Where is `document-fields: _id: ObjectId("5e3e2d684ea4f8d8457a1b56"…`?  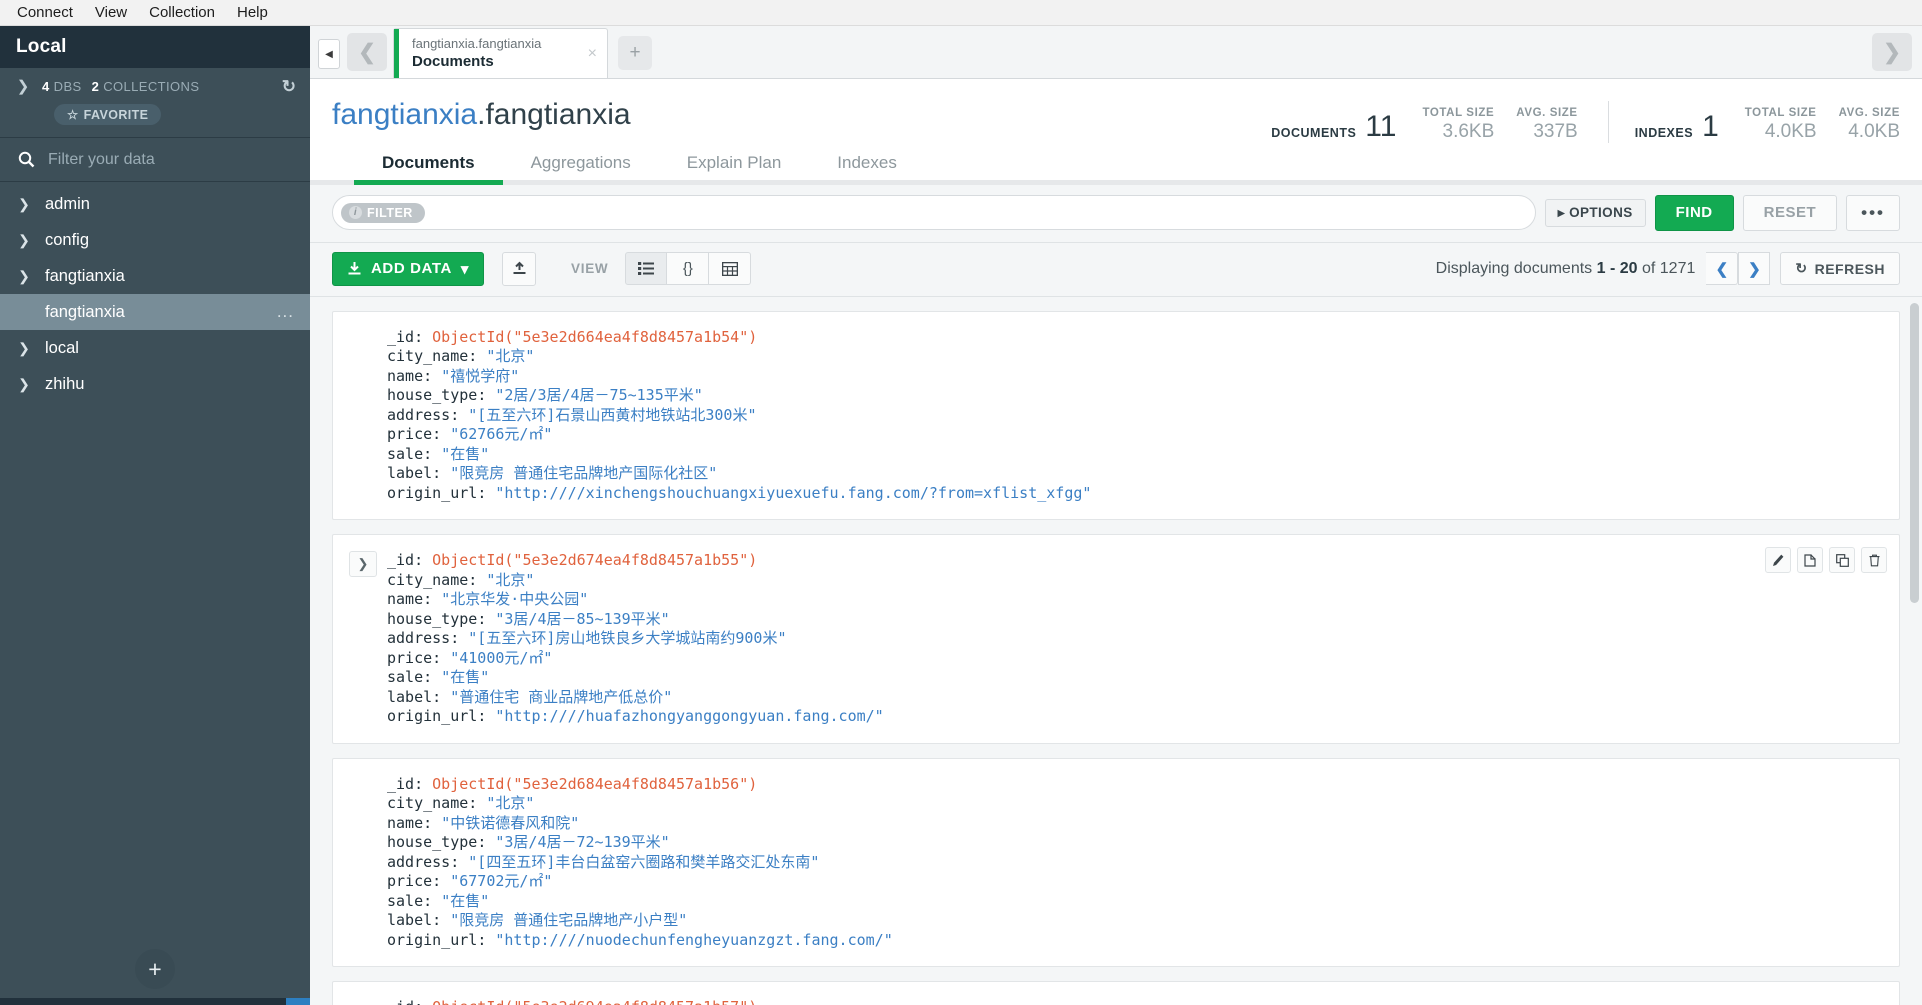
document-fields: _id: ObjectId("5e3e2d684ea4f8d8457a1b56"… is located at coordinates (640, 862).